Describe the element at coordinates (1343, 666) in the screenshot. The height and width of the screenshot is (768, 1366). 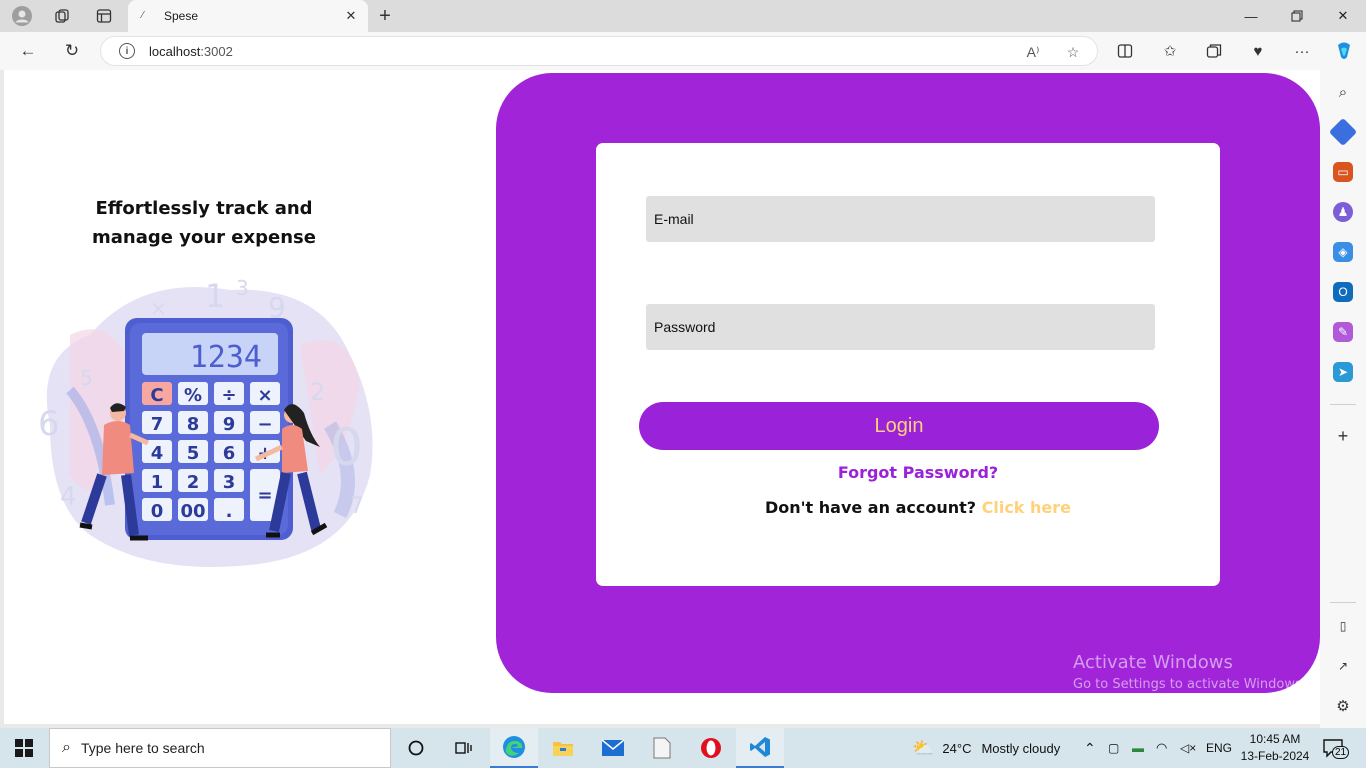
I see `open-external-icon: ↗` at that location.